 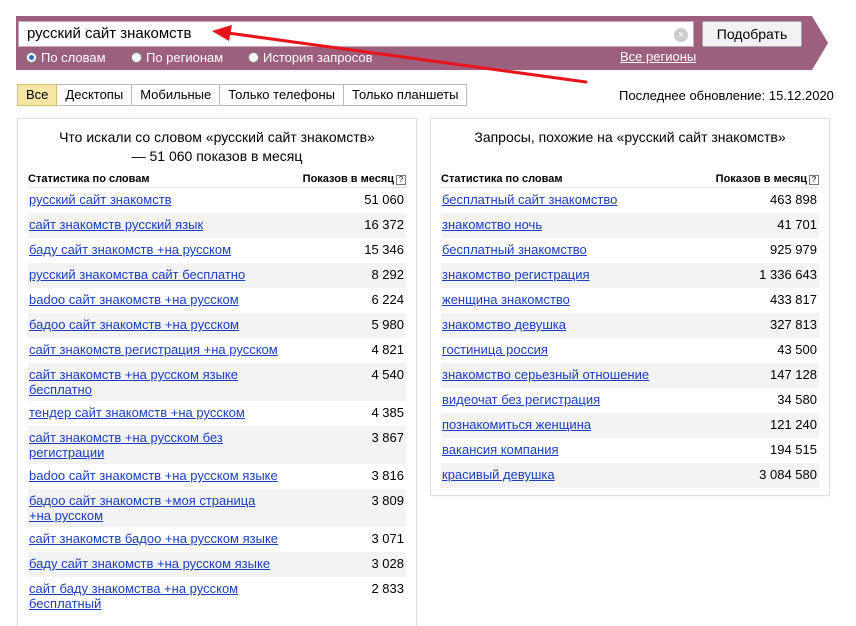 What do you see at coordinates (109, 33) in the screenshot?
I see `search-query-text: русский сайт знакомств` at bounding box center [109, 33].